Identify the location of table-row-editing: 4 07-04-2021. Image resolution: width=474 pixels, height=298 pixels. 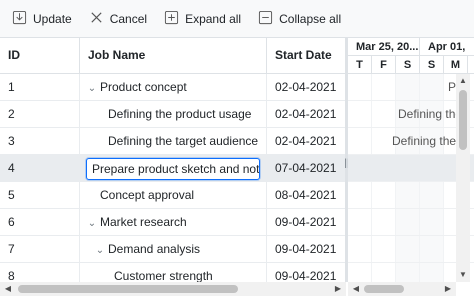
(172, 168).